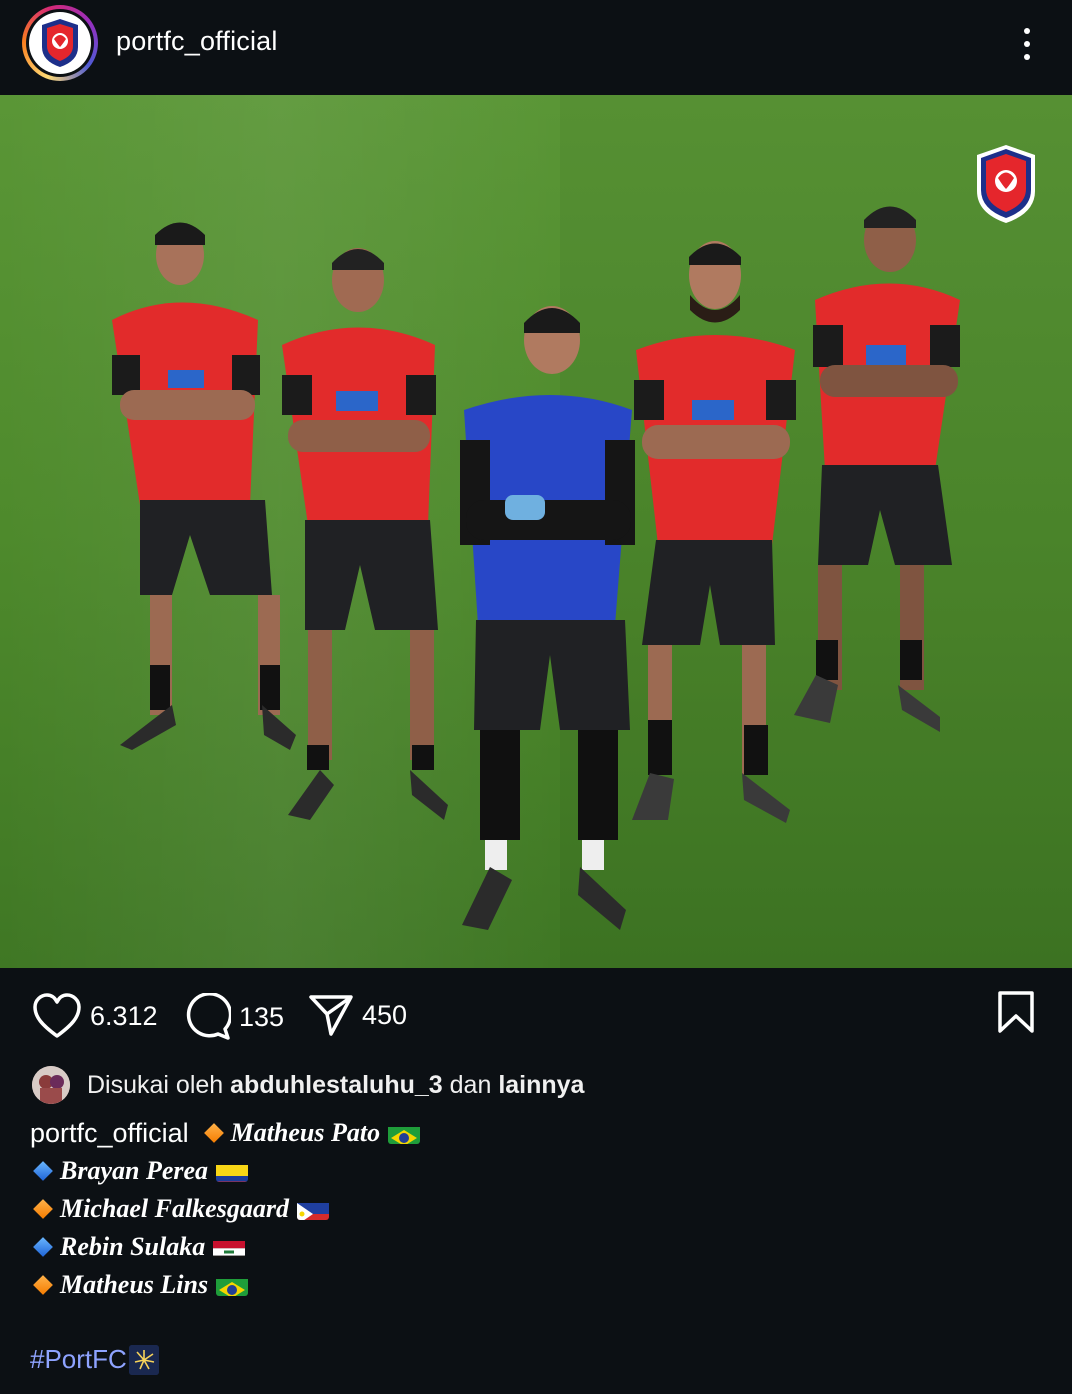 The width and height of the screenshot is (1072, 1394). I want to click on liked-by-others: lainnya, so click(541, 1085).